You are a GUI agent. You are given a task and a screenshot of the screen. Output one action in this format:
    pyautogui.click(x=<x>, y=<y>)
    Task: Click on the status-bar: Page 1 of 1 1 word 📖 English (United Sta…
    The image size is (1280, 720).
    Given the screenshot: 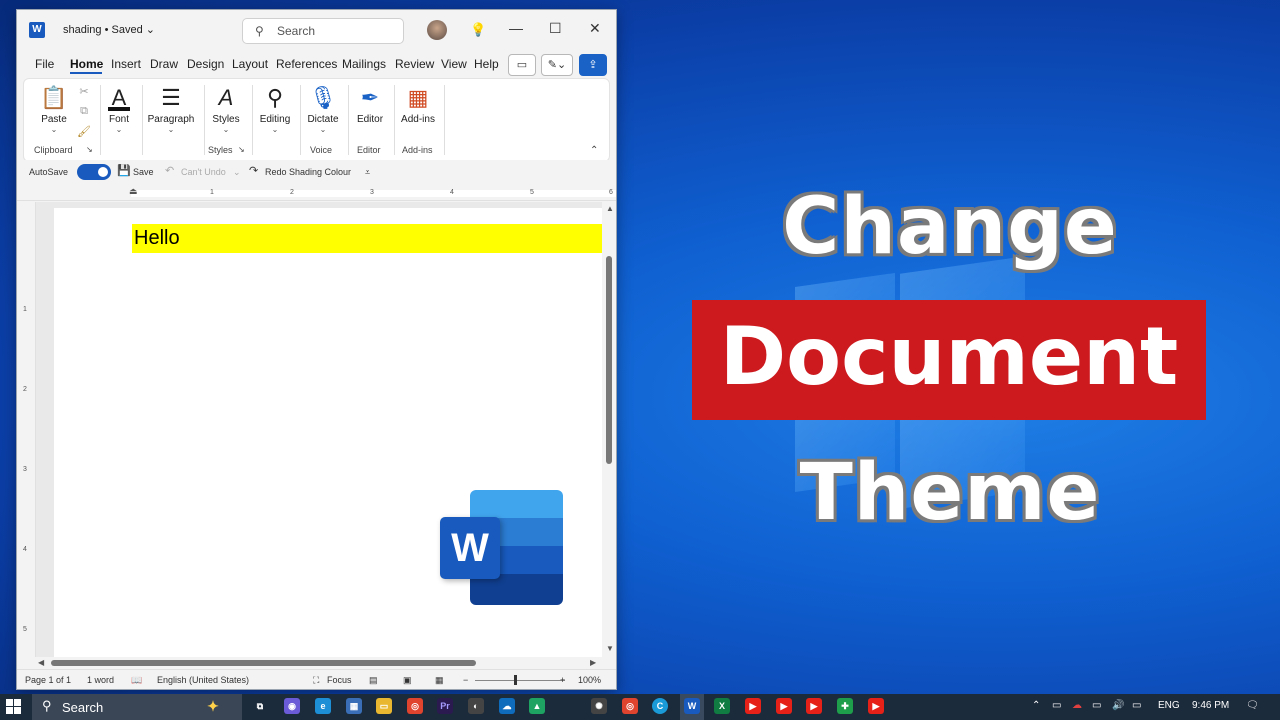 What is the action you would take?
    pyautogui.click(x=316, y=679)
    